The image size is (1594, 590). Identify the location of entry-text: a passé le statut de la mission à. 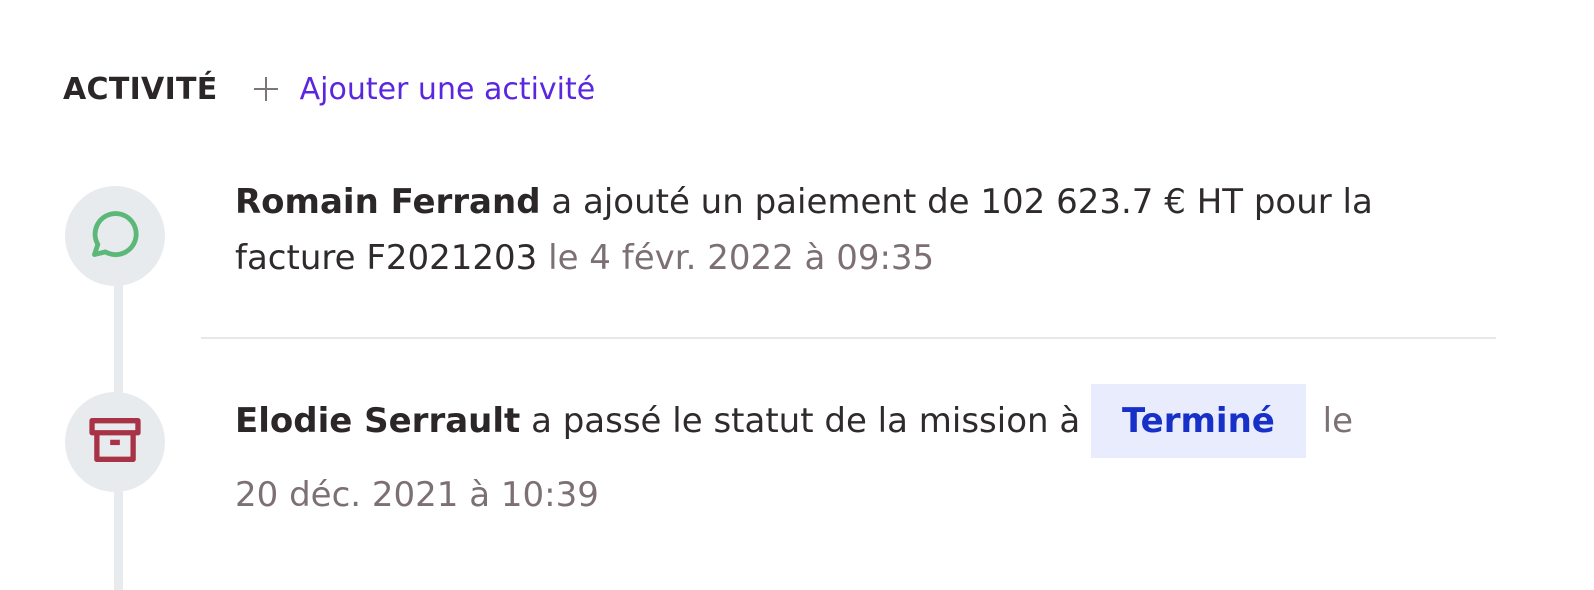
(805, 421).